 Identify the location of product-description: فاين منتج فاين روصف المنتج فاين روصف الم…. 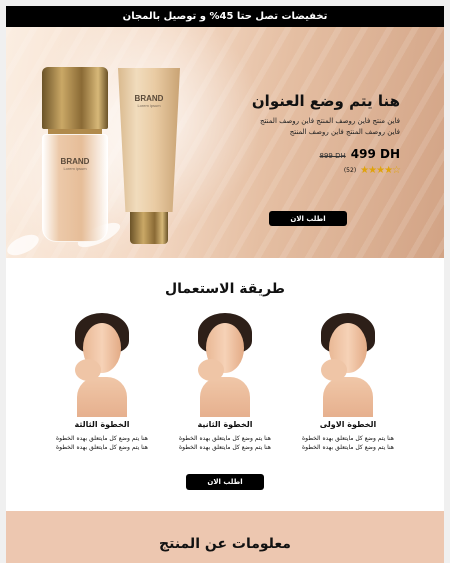
(310, 127).